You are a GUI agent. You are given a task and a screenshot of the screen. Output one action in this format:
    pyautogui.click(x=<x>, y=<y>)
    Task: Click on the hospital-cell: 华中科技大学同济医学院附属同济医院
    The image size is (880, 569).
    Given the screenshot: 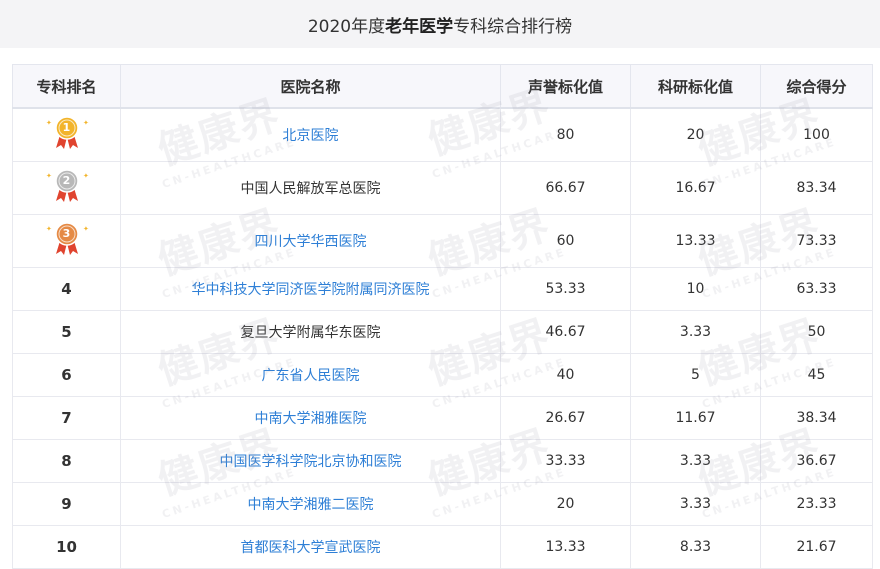 What is the action you would take?
    pyautogui.click(x=310, y=289)
    